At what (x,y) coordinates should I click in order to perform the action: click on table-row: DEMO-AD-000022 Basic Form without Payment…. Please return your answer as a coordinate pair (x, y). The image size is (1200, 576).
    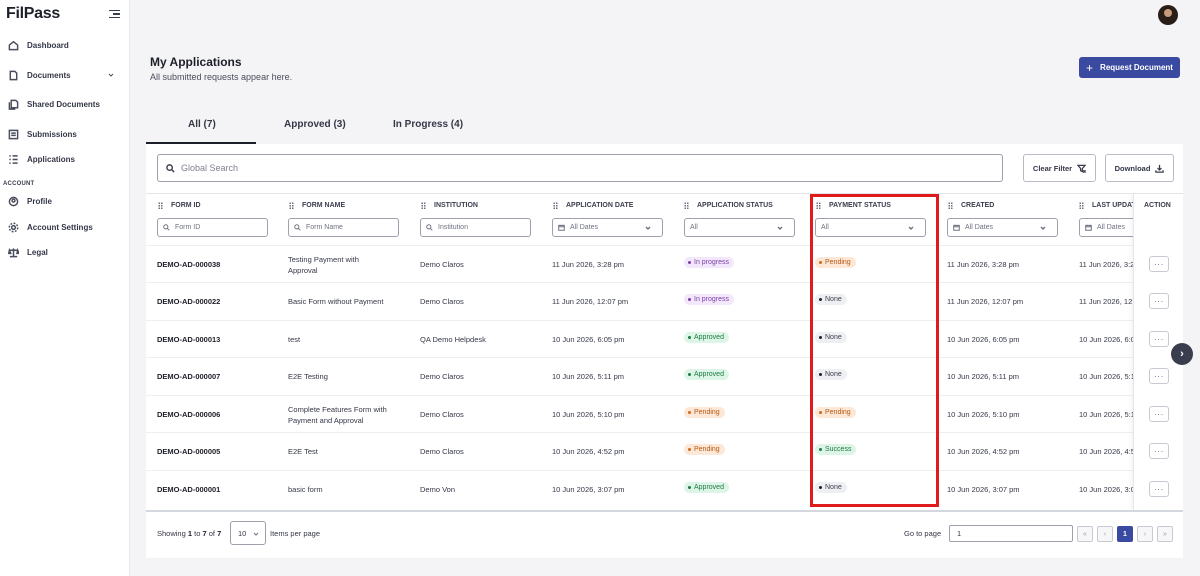
    Looking at the image, I should click on (664, 300).